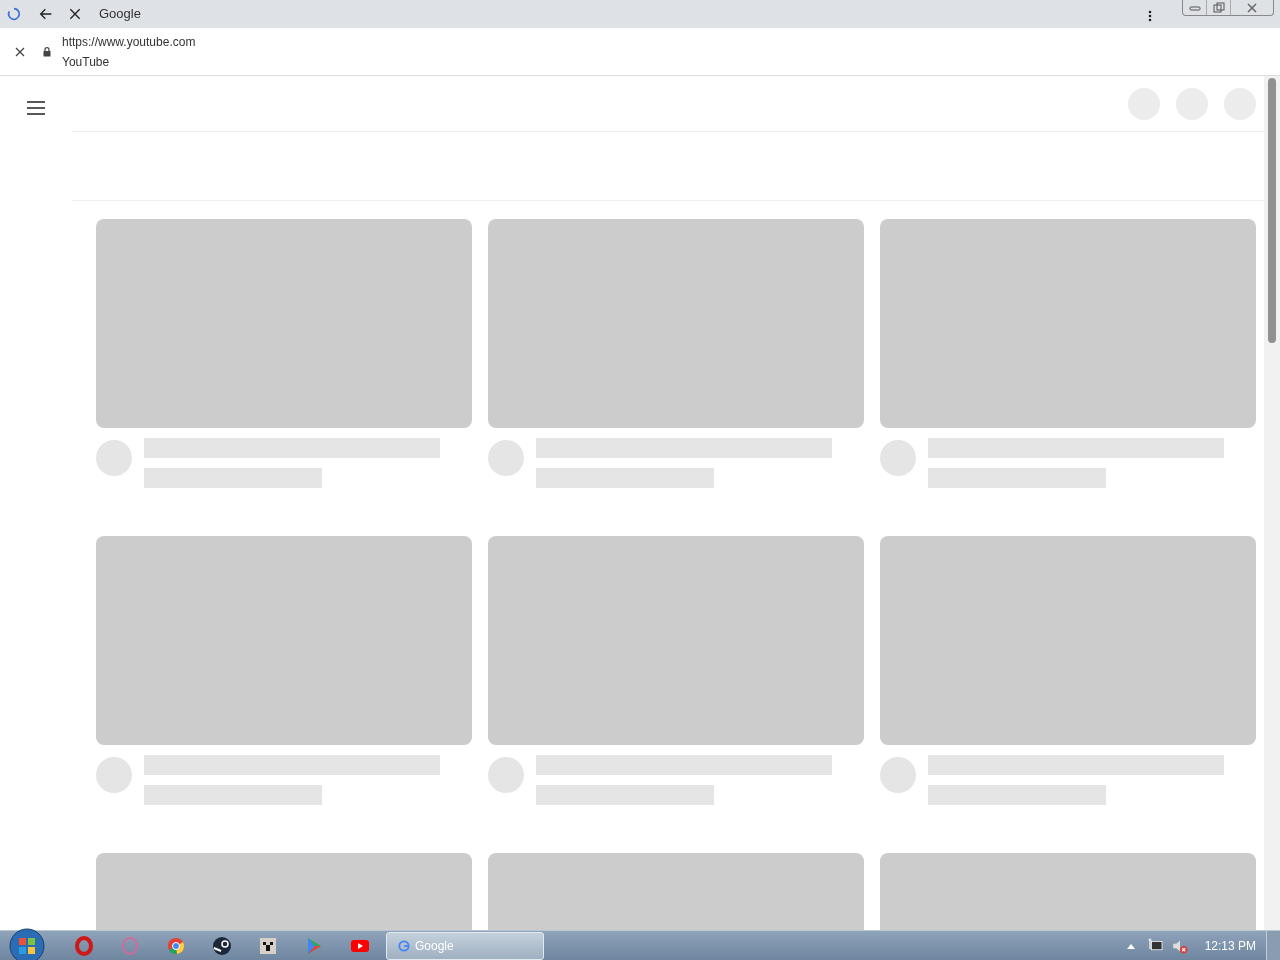  Describe the element at coordinates (1230, 945) in the screenshot. I see `clock: 12:13 PM` at that location.